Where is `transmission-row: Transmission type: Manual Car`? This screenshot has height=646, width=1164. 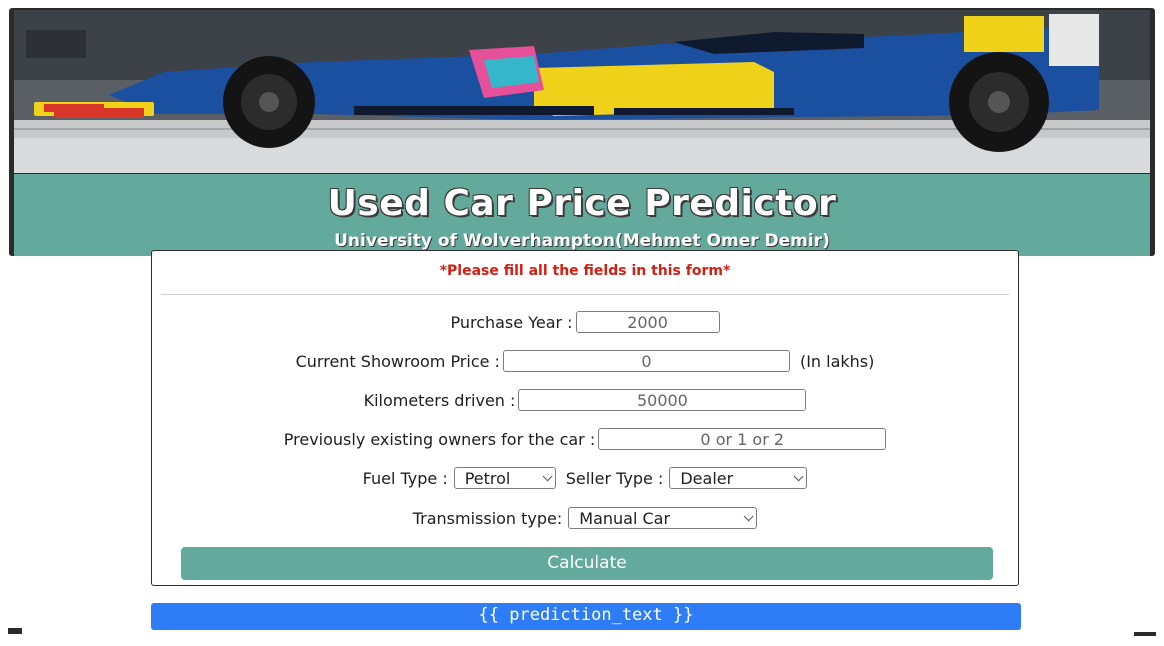
transmission-row: Transmission type: Manual Car is located at coordinates (585, 518).